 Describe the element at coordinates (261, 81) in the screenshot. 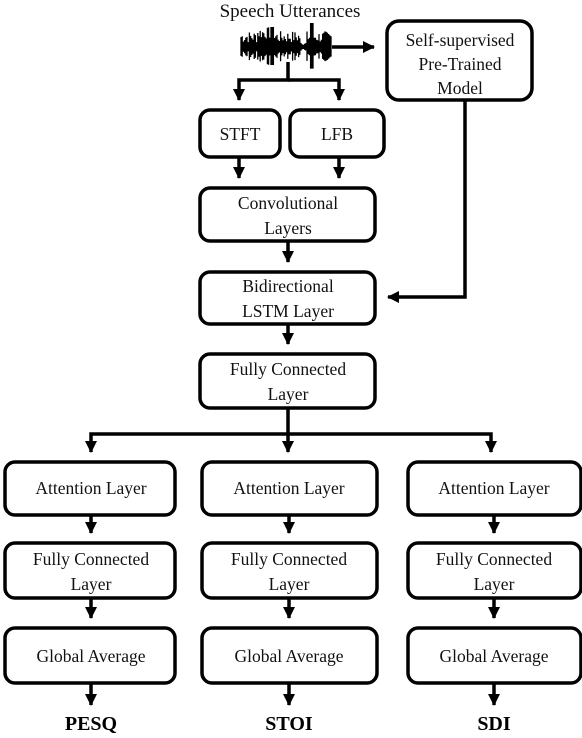

I see `arrow-input-to-stft` at that location.